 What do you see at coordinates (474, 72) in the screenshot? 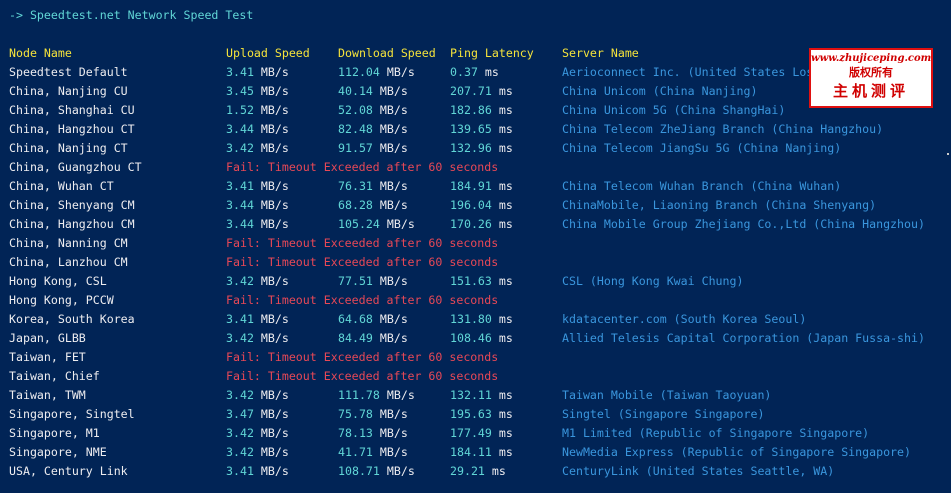
I see `ping-latency: 0.37 ms` at bounding box center [474, 72].